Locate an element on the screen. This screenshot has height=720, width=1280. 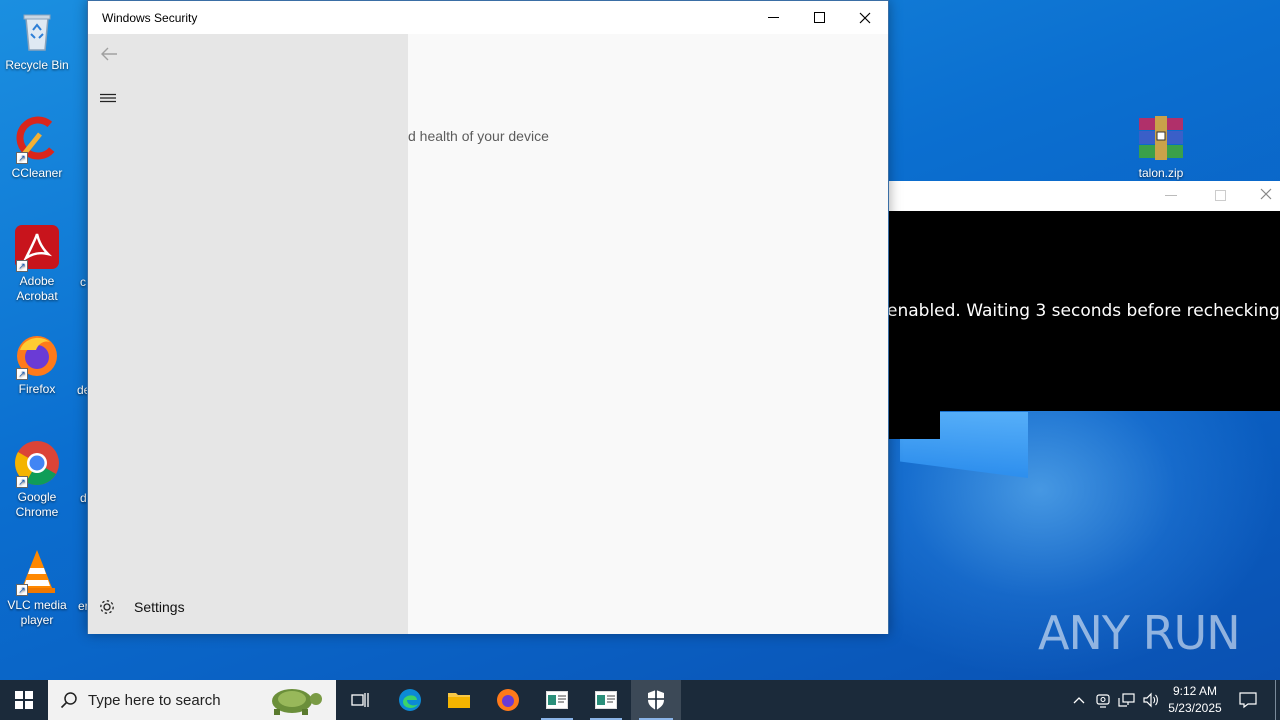
desktop-icon-ccleaner: ↗ CCleaner is located at coordinates (37, 148).